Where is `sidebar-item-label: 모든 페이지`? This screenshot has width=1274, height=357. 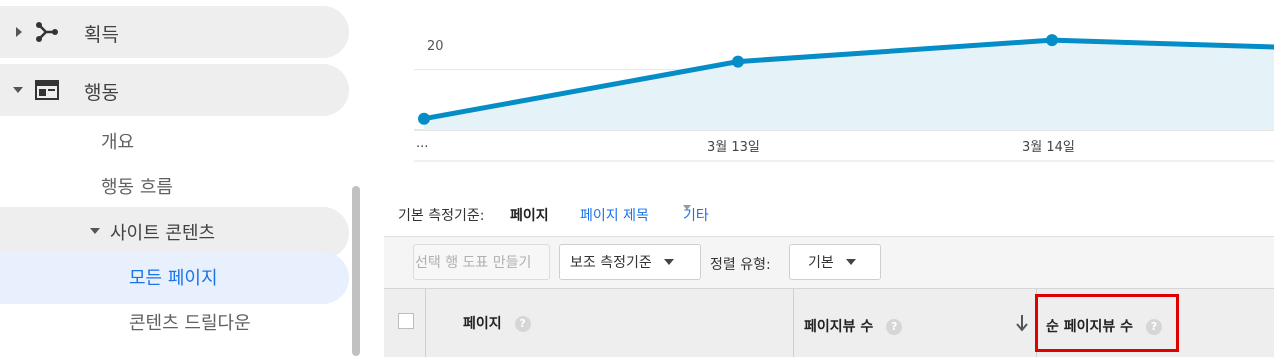
sidebar-item-label: 모든 페이지 is located at coordinates (173, 278).